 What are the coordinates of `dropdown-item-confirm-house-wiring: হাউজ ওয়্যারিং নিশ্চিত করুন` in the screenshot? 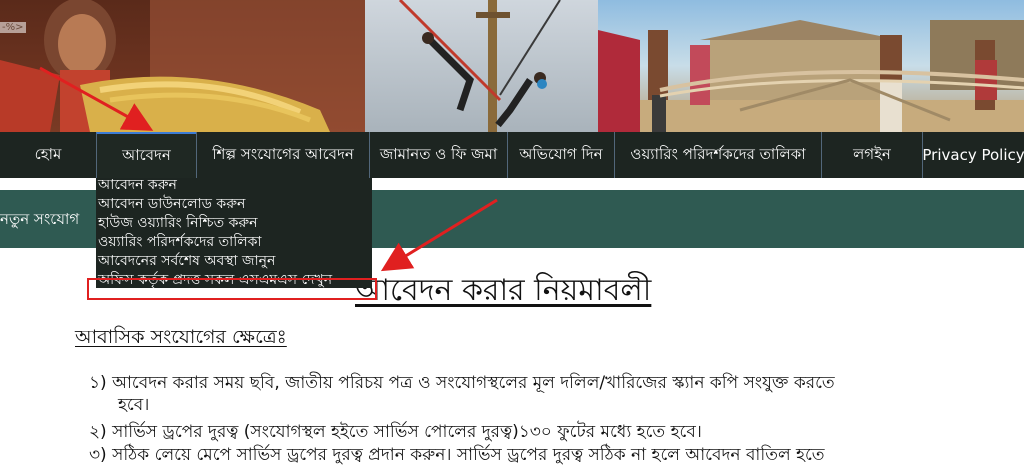 It's located at (177, 223).